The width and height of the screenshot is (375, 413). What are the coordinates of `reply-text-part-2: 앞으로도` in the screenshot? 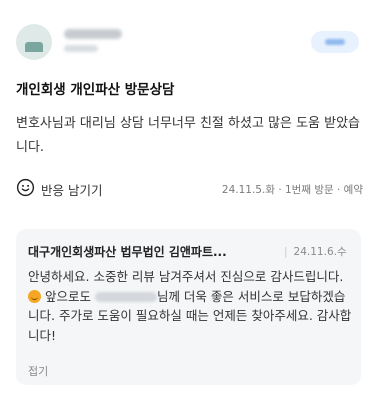 It's located at (68, 296).